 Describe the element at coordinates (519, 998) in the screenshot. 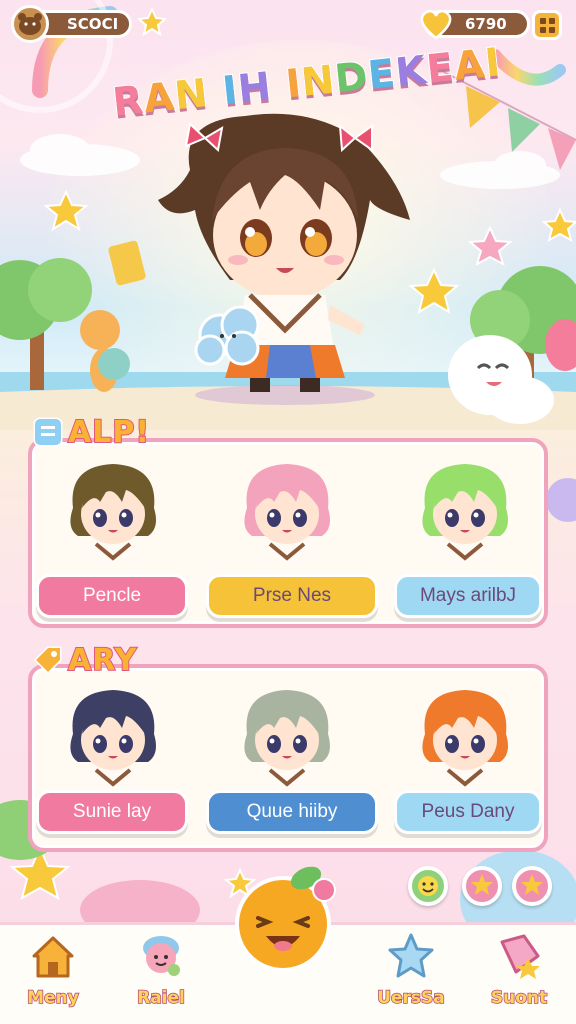

I see `nav-label-4: Suont` at that location.